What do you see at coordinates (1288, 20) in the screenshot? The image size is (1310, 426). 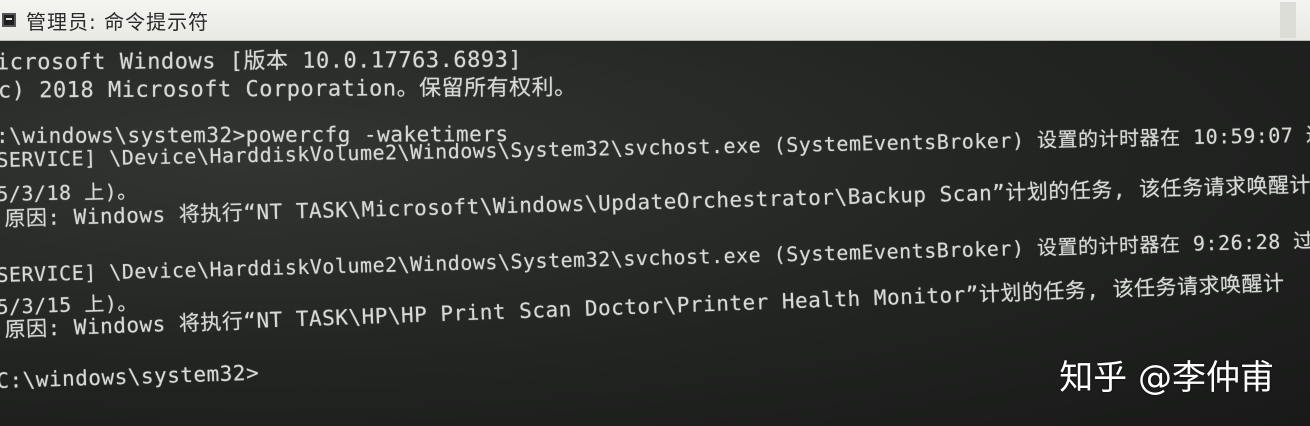 I see `window-control-area` at bounding box center [1288, 20].